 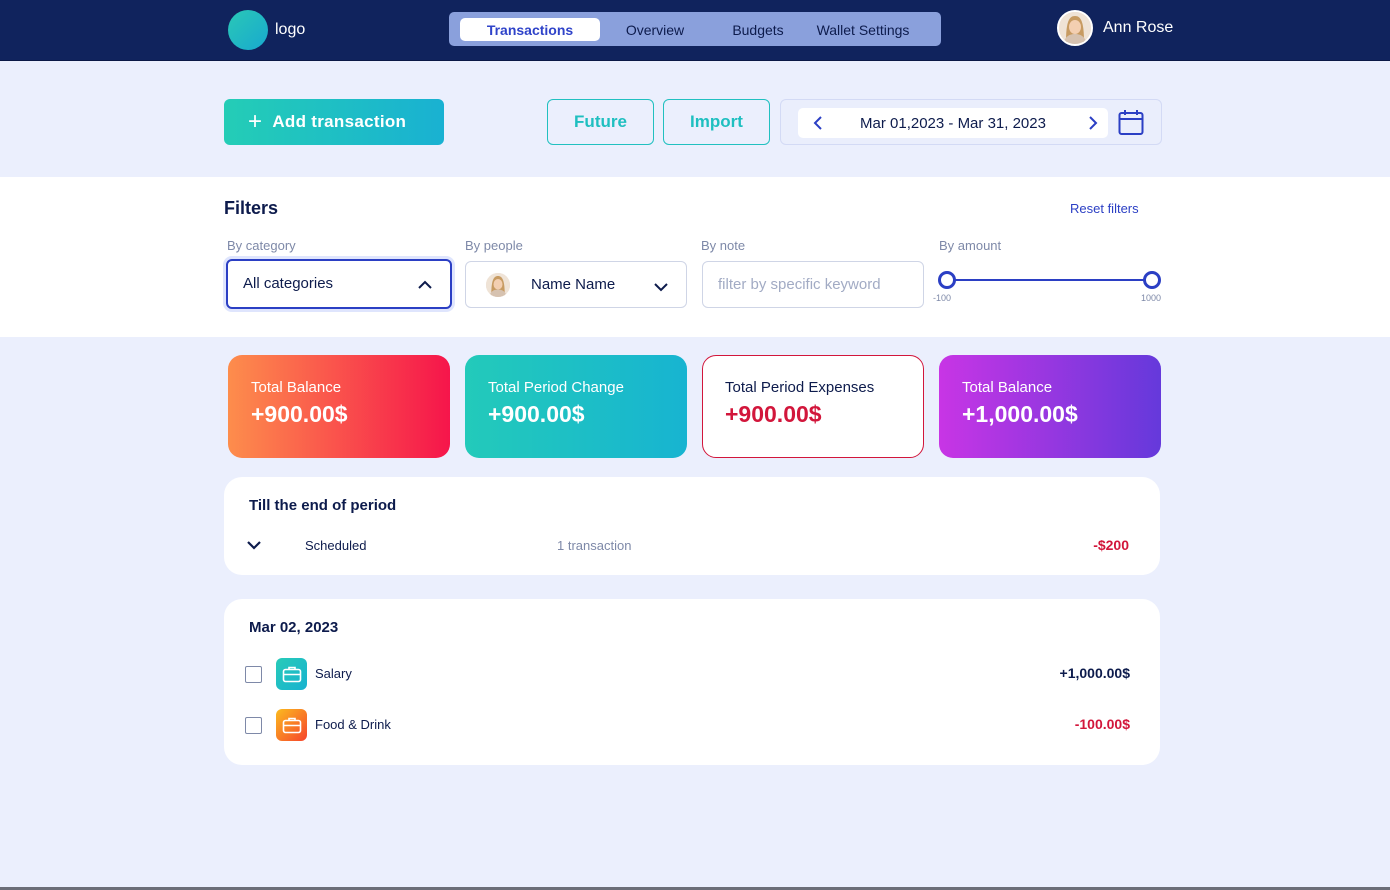 What do you see at coordinates (333, 673) in the screenshot?
I see `transaction-name: Salary` at bounding box center [333, 673].